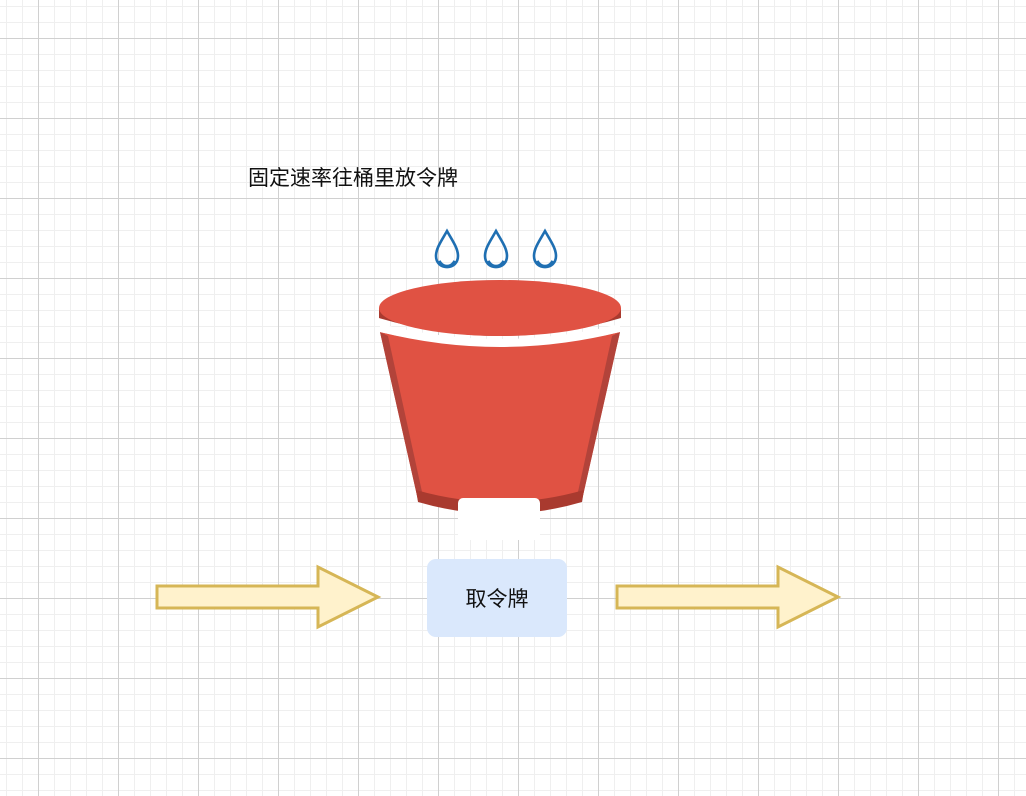 Image resolution: width=1026 pixels, height=796 pixels. I want to click on bucket-outlet, so click(499, 519).